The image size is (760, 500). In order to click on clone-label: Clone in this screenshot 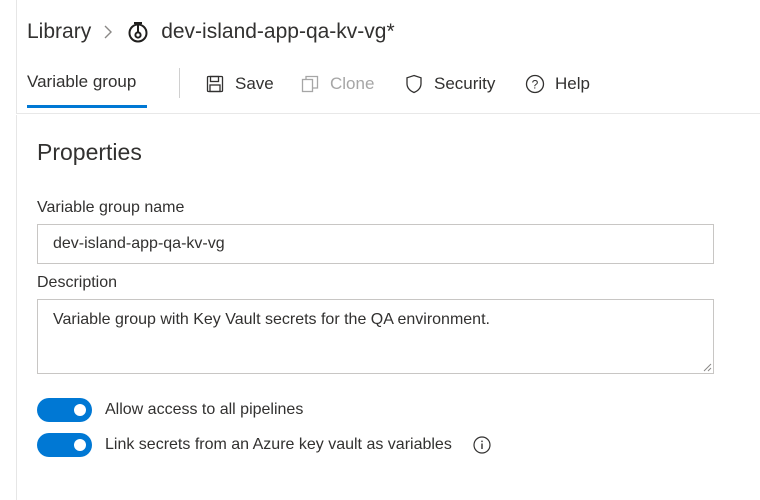, I will do `click(352, 83)`.